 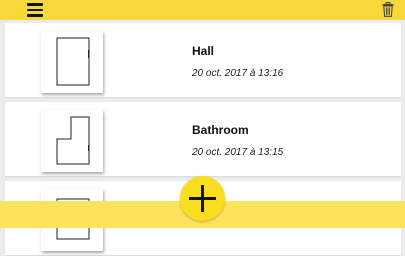 What do you see at coordinates (202, 198) in the screenshot?
I see `add-plan-button` at bounding box center [202, 198].